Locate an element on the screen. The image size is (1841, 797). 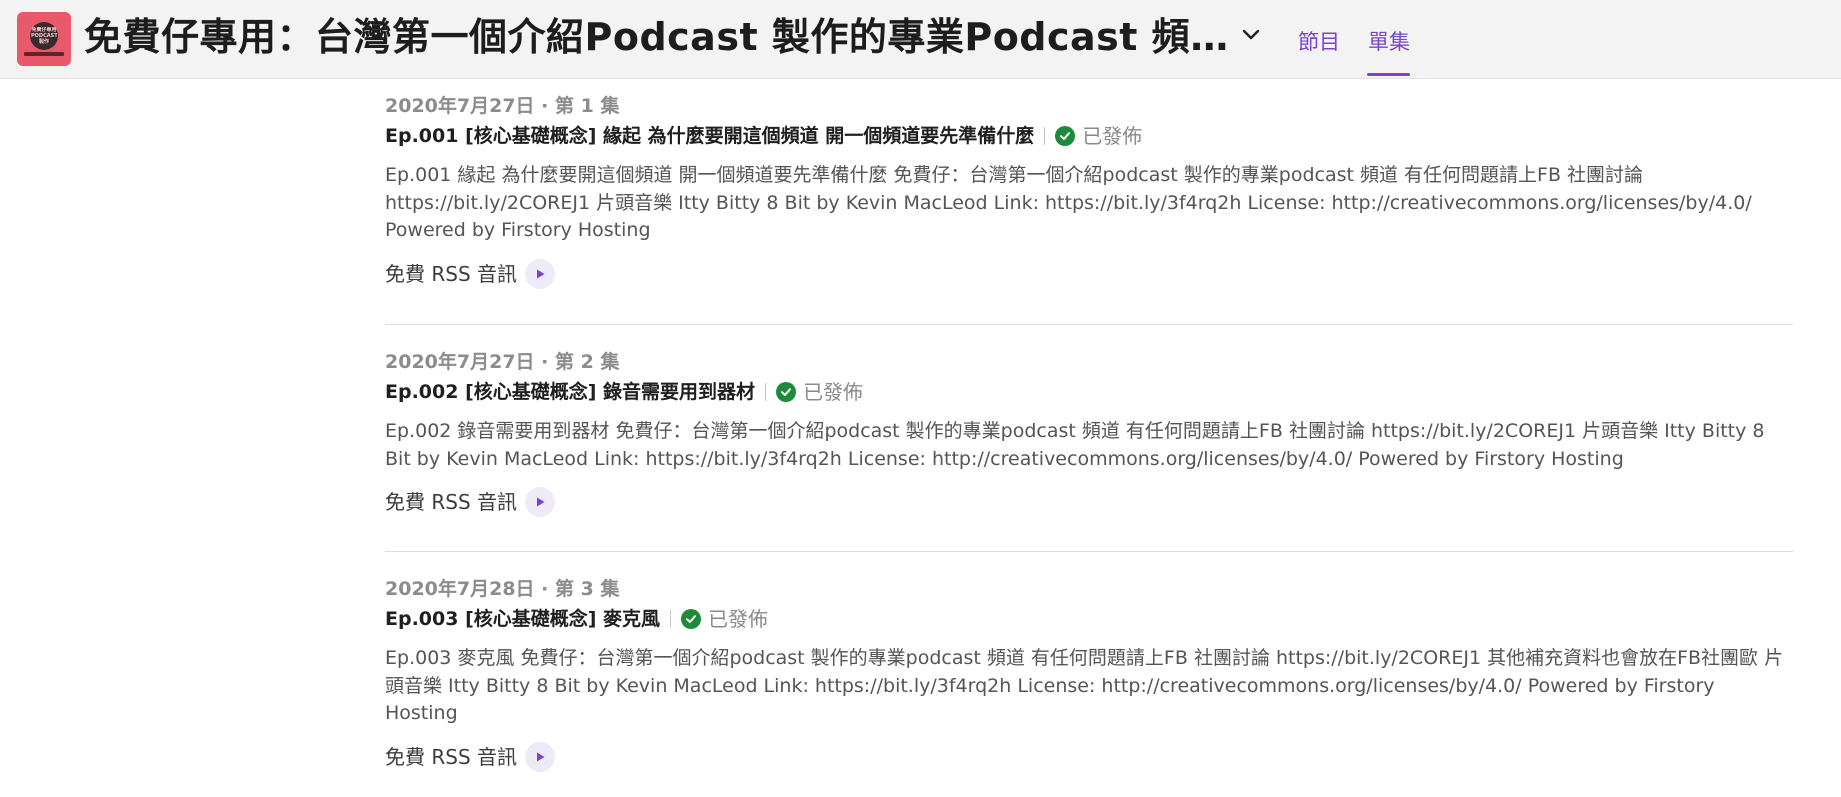
episode-title: Ep.001 [核心基礎概念] 緣起 為什麼要開這個頻道 開一個頻道要先準備什麼 is located at coordinates (709, 136).